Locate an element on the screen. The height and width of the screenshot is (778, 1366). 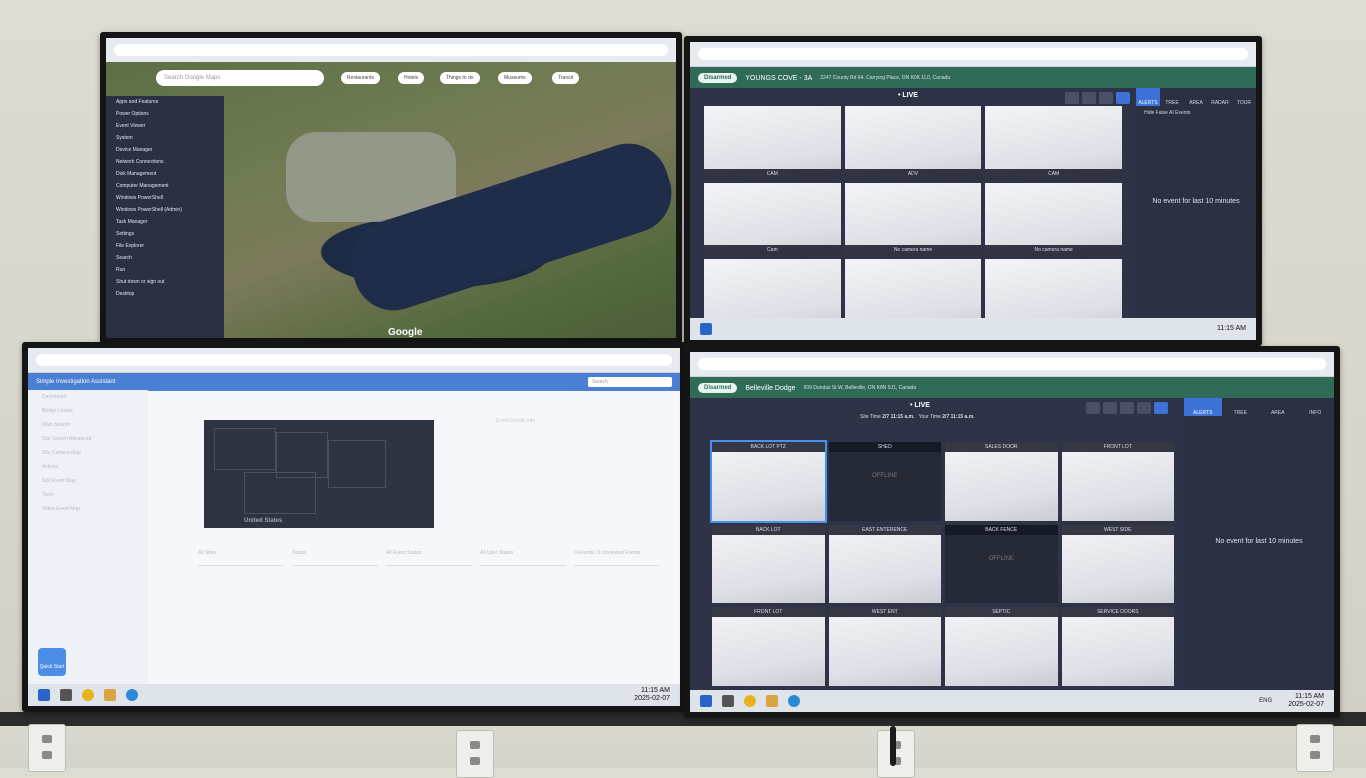
sidebar-item: Dashboard is located at coordinates (88, 397).